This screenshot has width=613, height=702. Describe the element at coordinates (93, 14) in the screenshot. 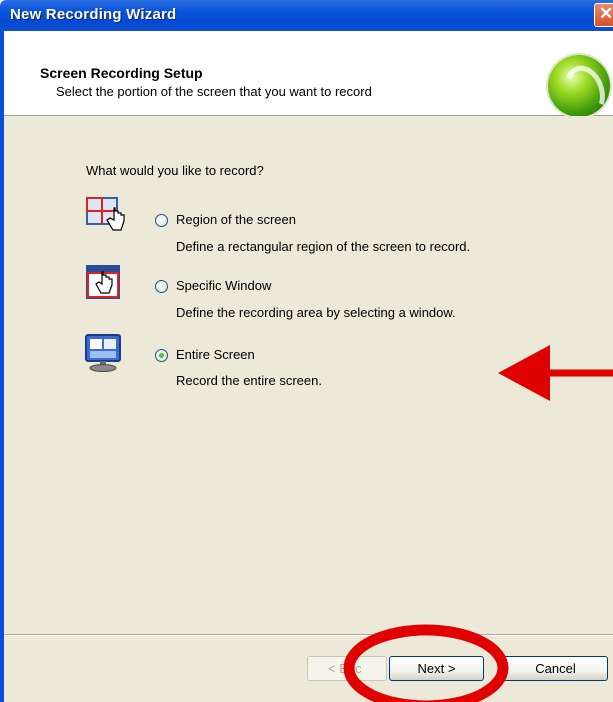

I see `window-title: New Recording Wizard` at that location.